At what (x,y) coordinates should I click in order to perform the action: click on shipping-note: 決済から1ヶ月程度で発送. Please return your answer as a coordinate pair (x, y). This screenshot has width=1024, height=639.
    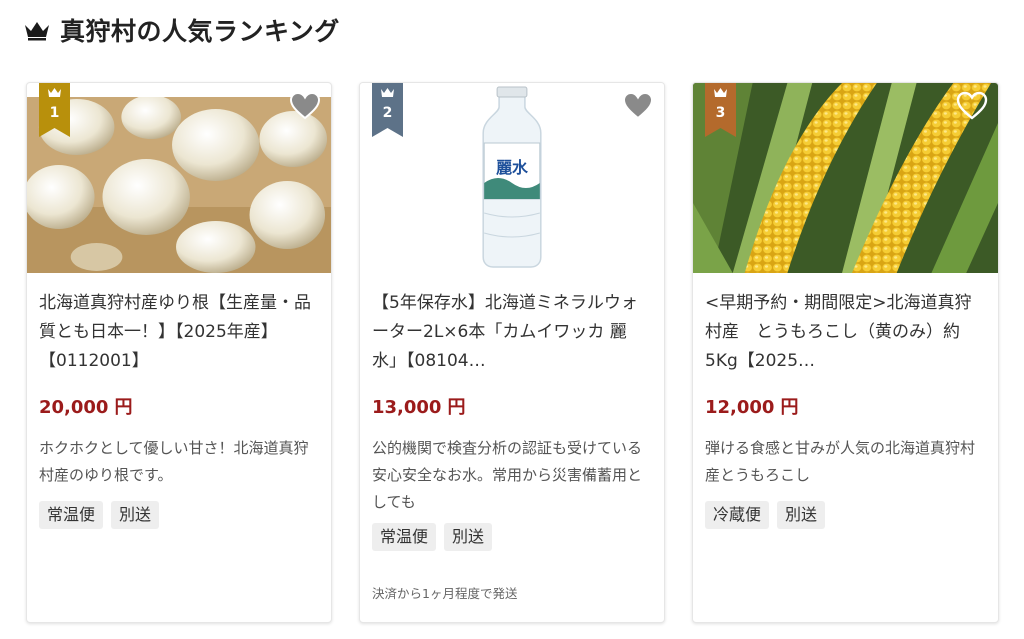
    Looking at the image, I should click on (445, 593).